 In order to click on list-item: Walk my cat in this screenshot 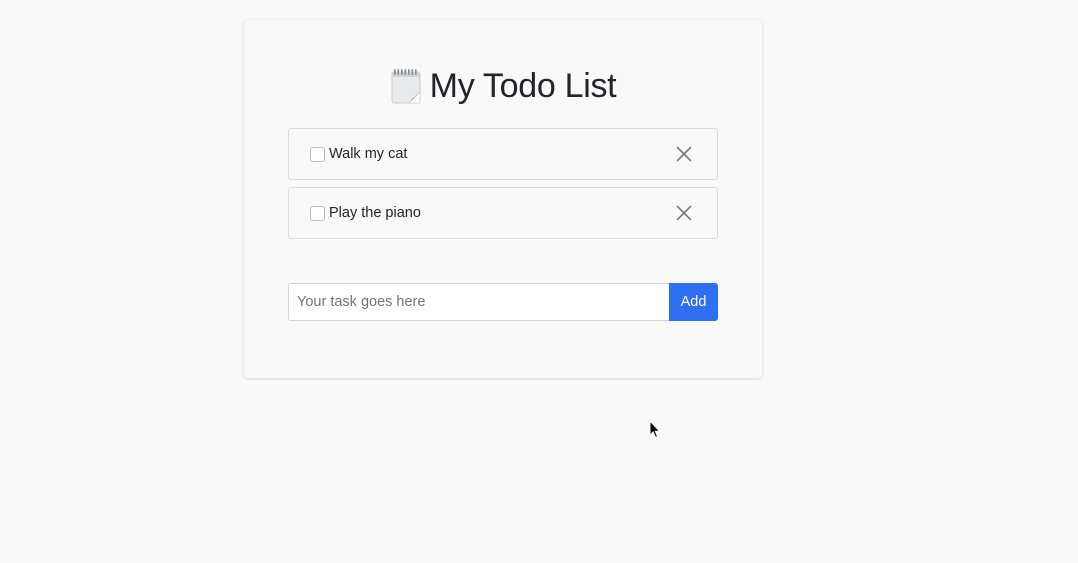, I will do `click(503, 154)`.